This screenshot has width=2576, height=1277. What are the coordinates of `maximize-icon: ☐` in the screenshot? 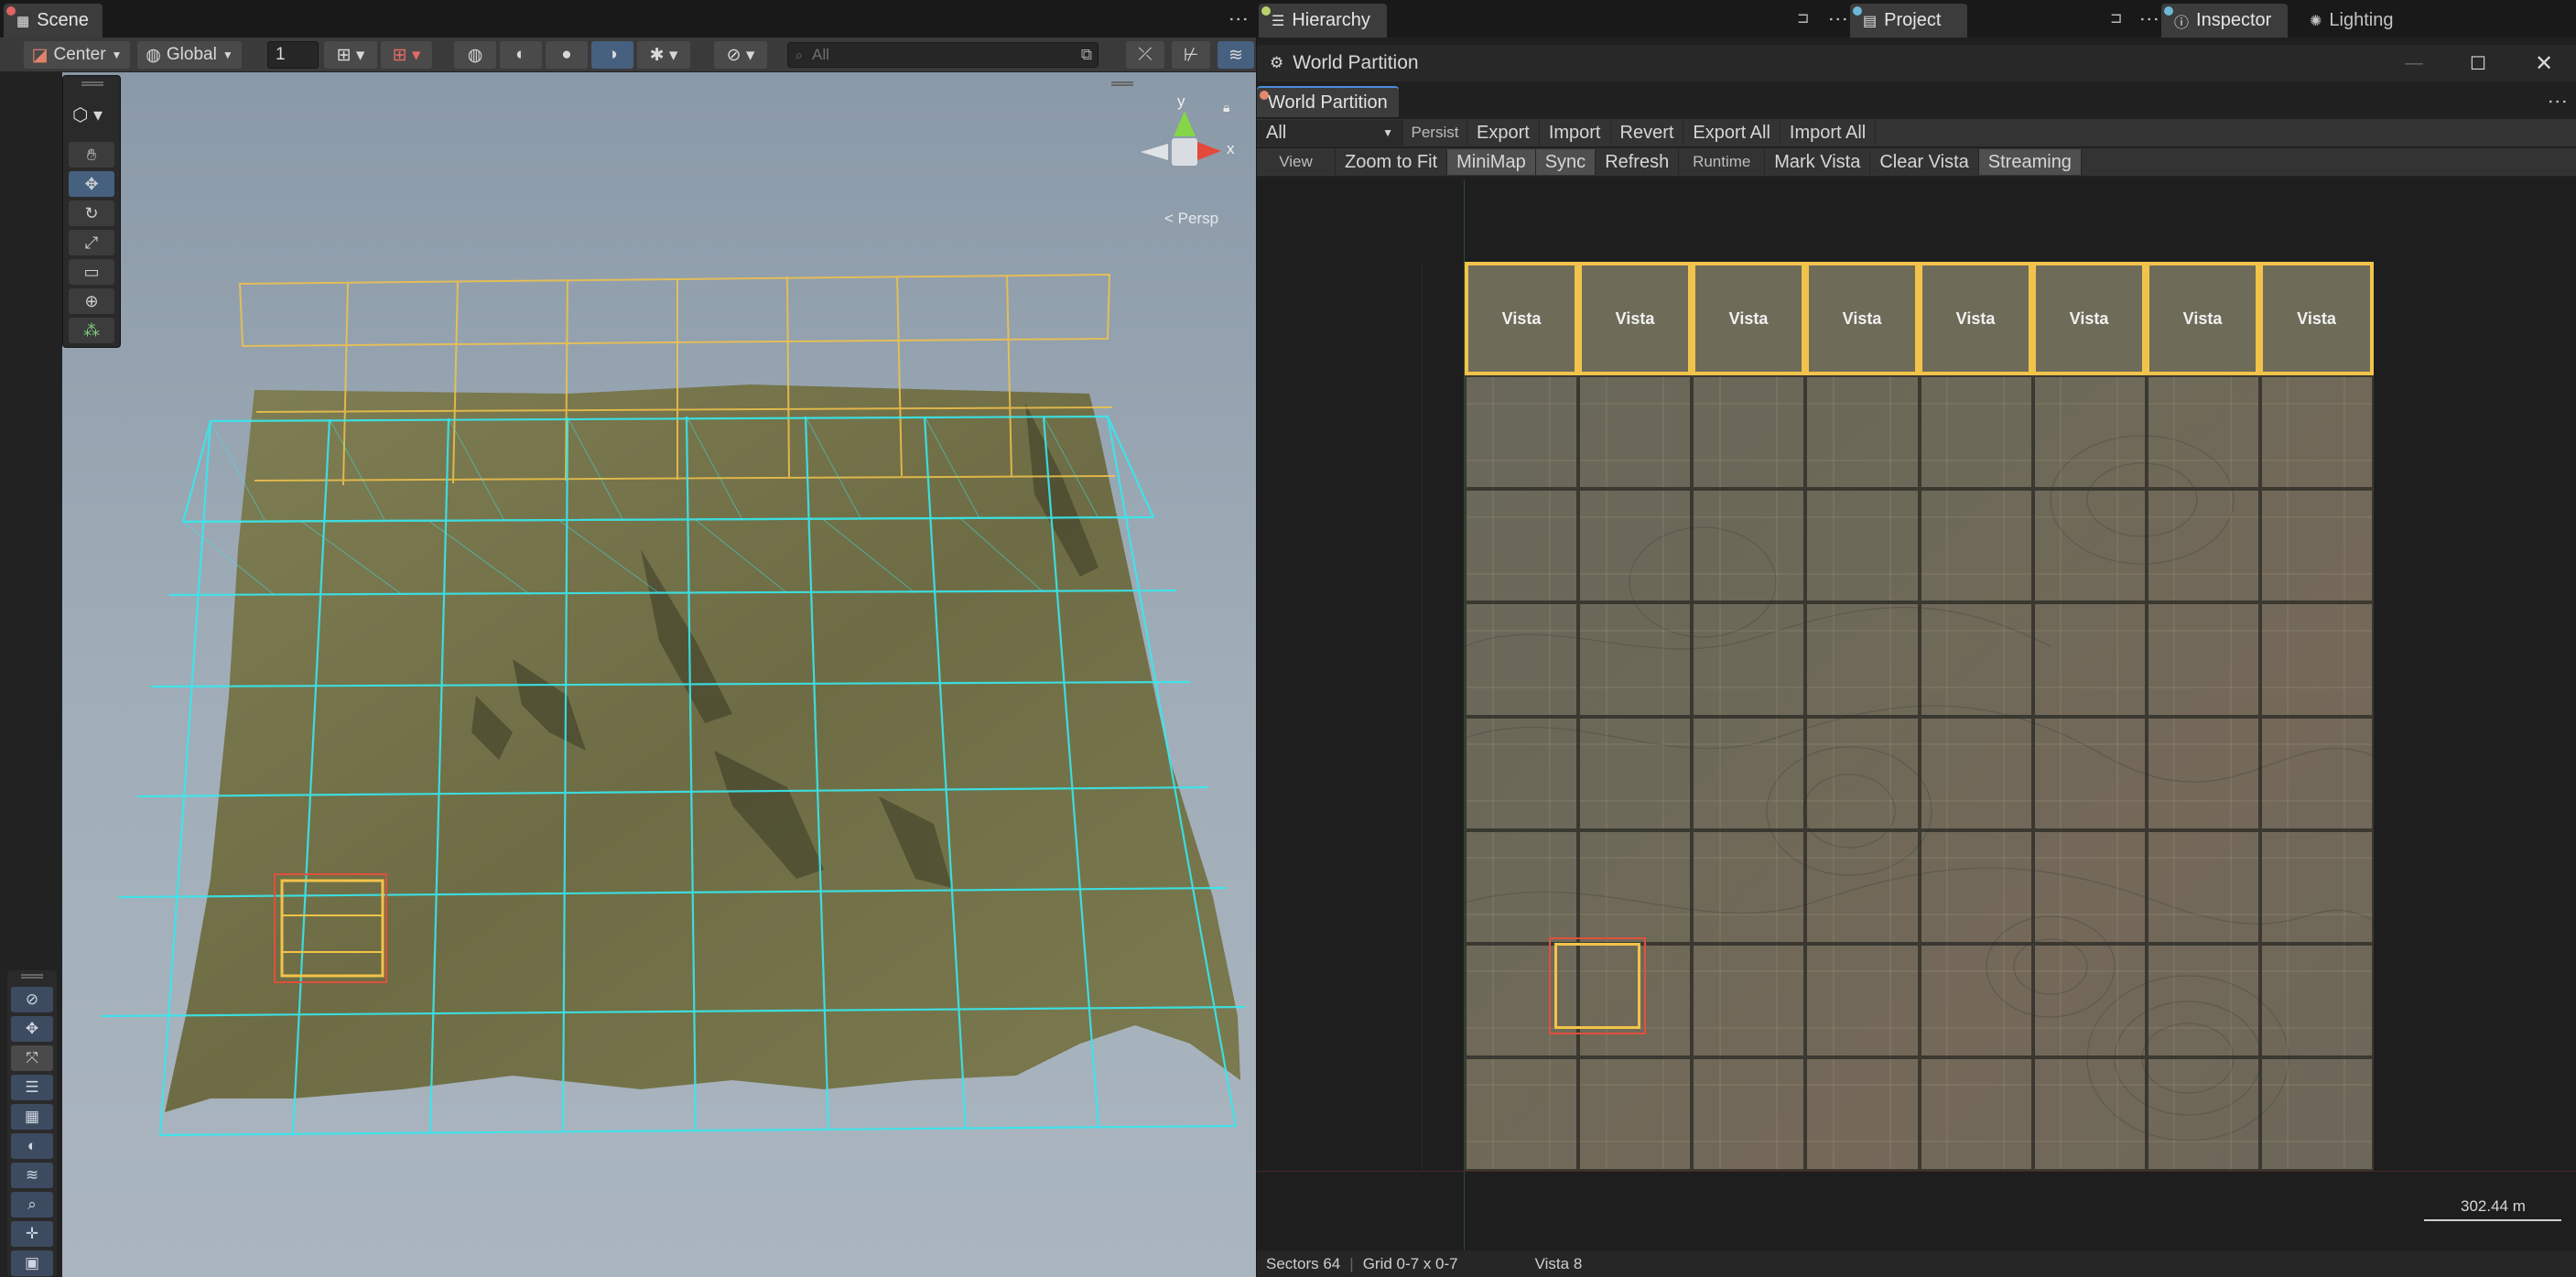 It's located at (2478, 63).